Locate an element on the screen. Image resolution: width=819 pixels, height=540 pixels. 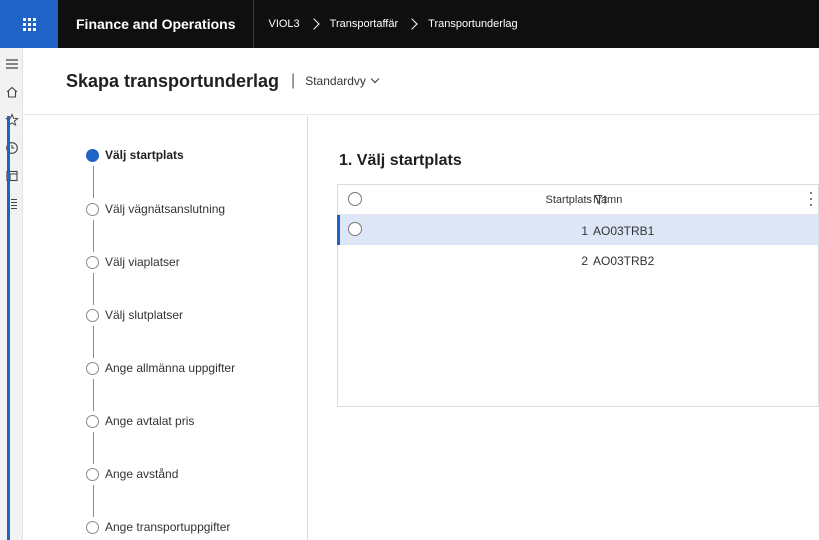
step-valj-viaplatser: Välj viaplatser is located at coordinates (133, 262).